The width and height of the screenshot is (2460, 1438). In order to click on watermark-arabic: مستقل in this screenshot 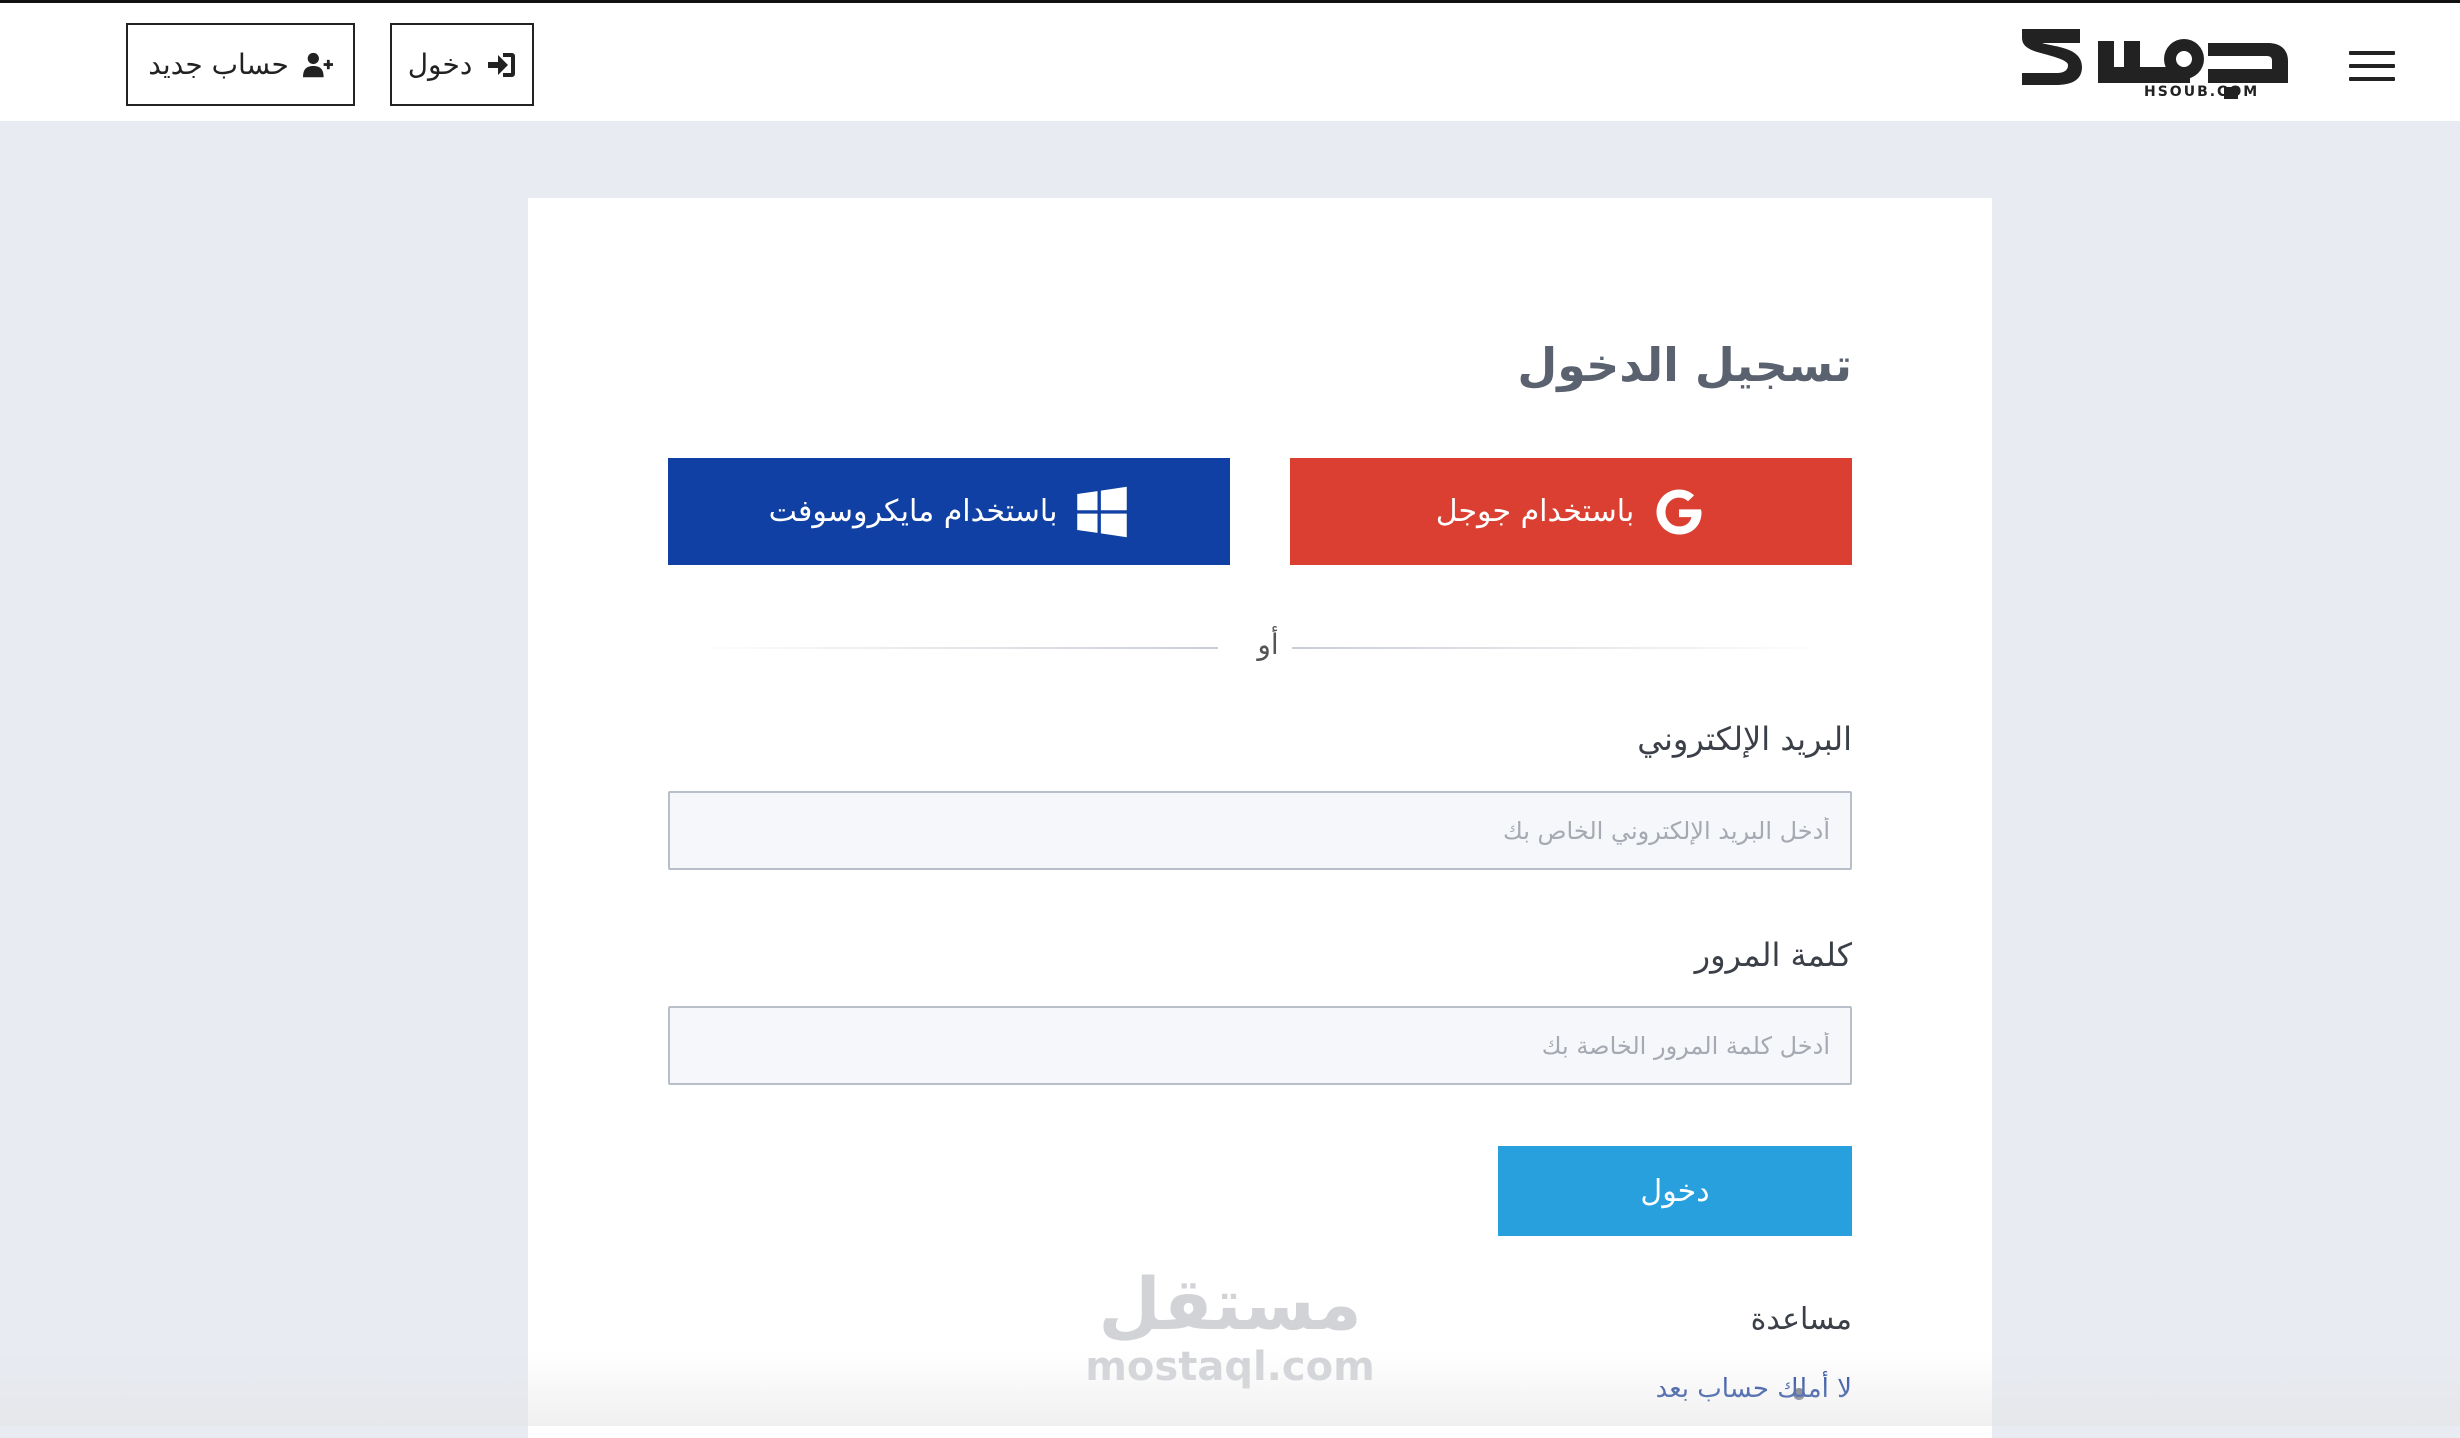, I will do `click(1230, 1304)`.